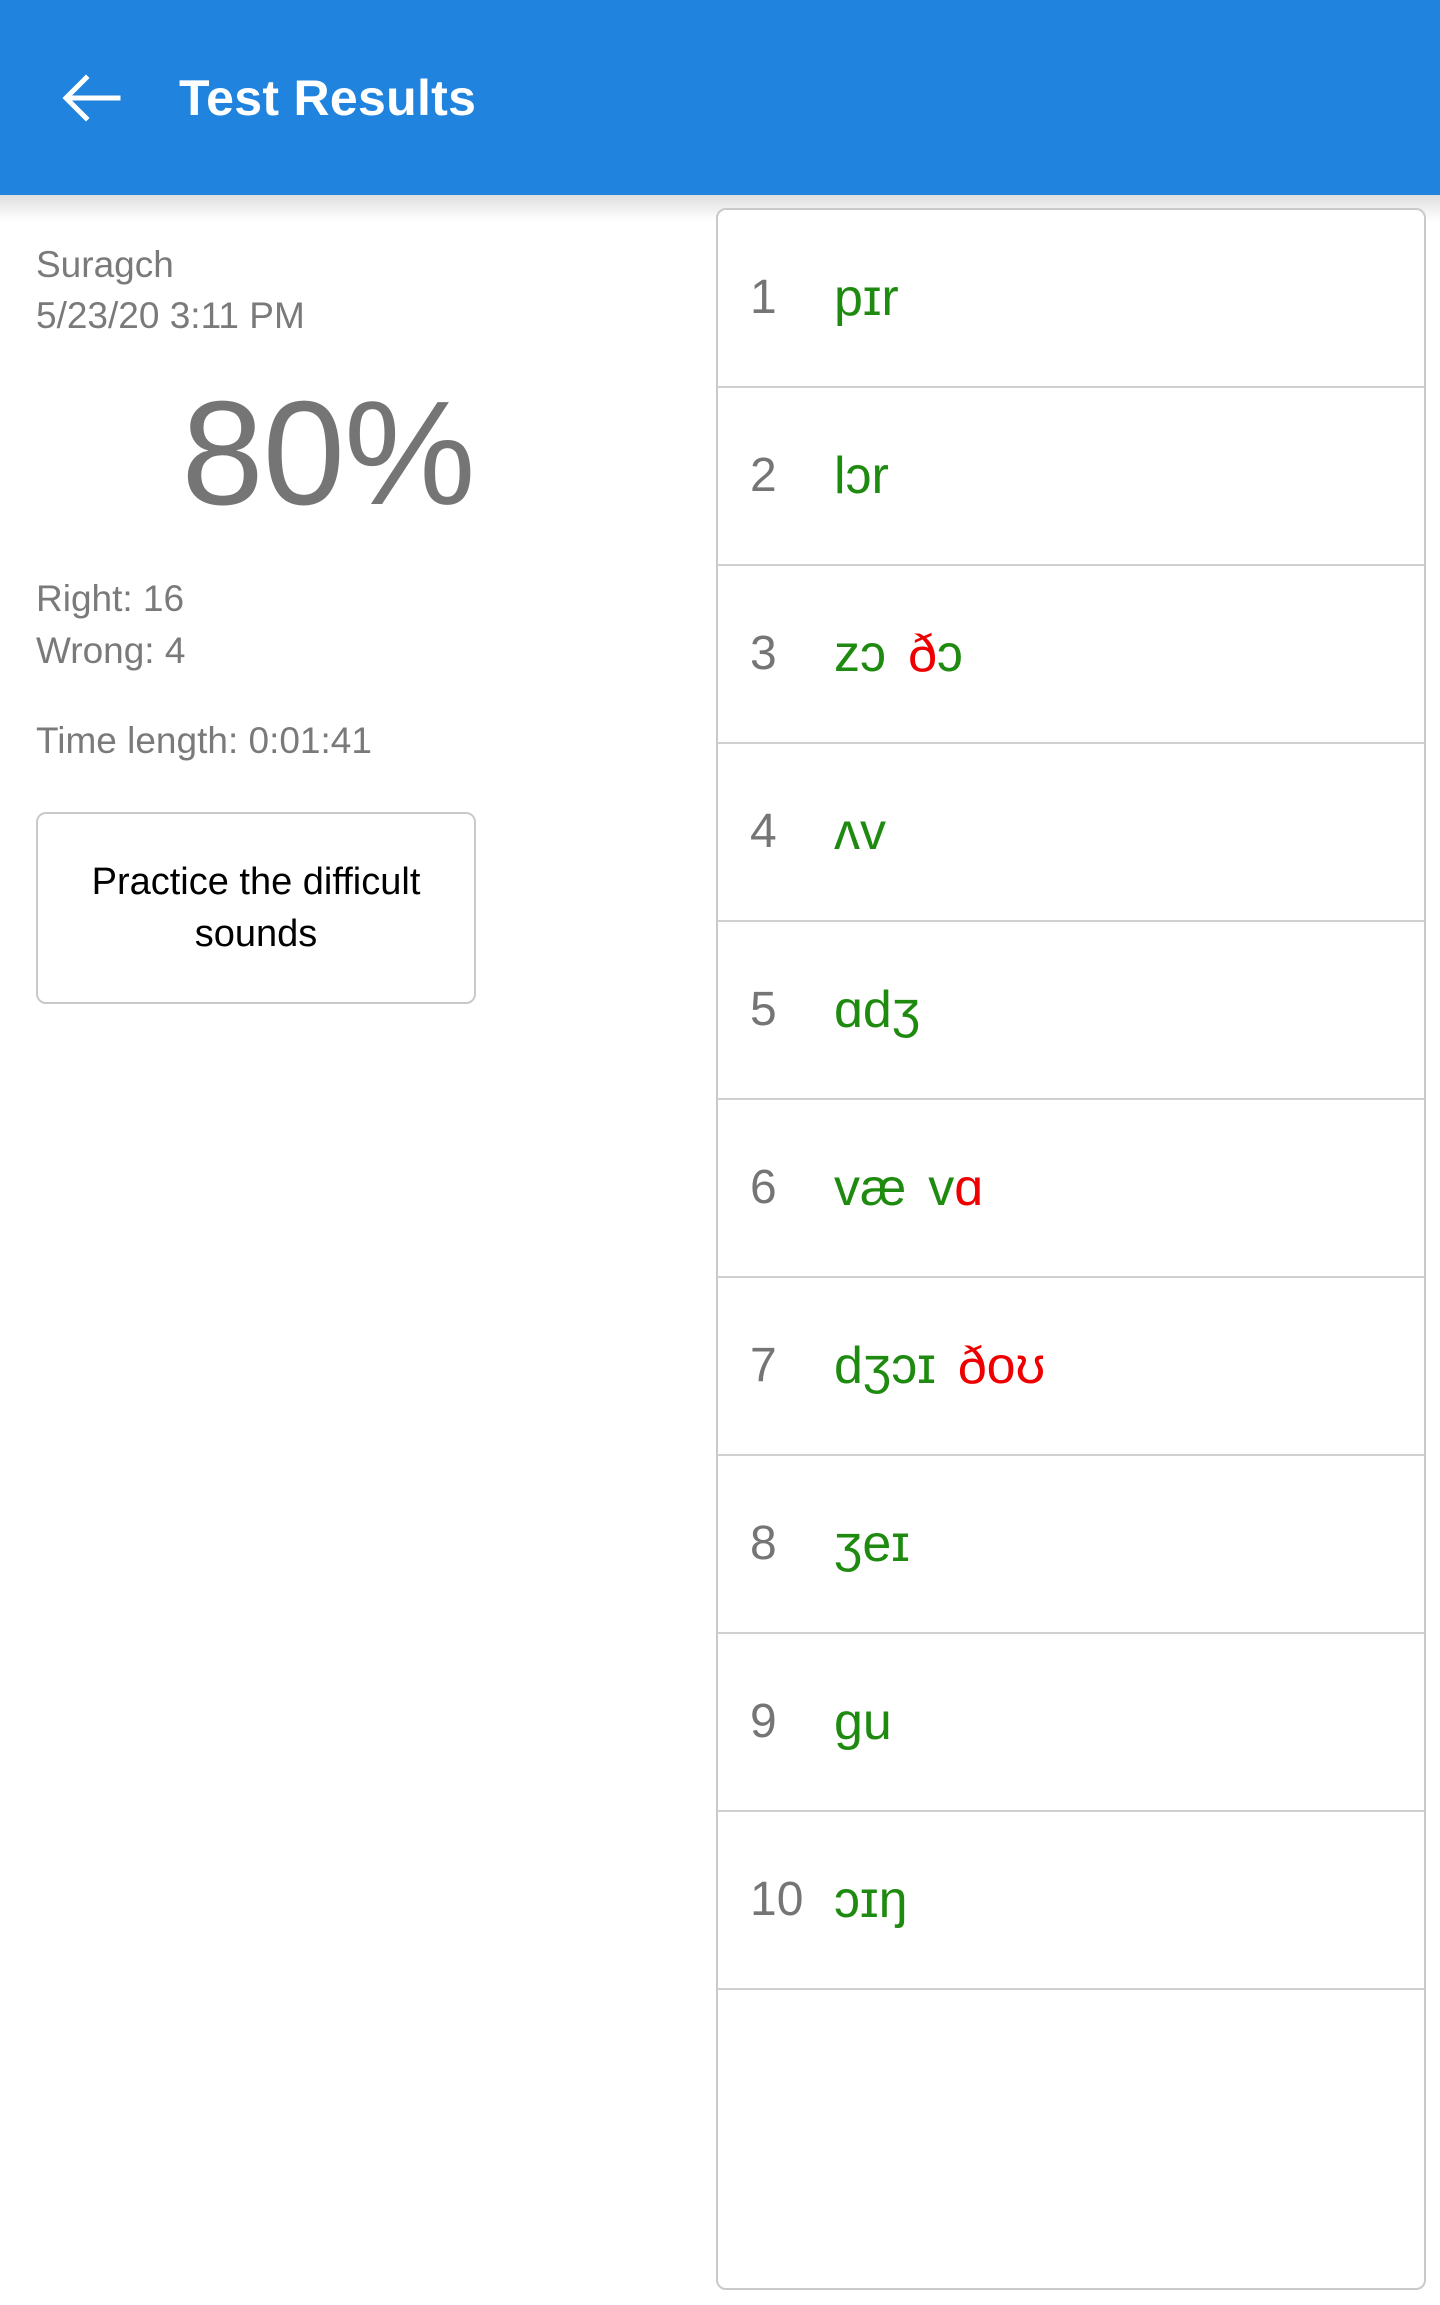 The image size is (1440, 2305). What do you see at coordinates (763, 1721) in the screenshot?
I see `result-row-index: 9` at bounding box center [763, 1721].